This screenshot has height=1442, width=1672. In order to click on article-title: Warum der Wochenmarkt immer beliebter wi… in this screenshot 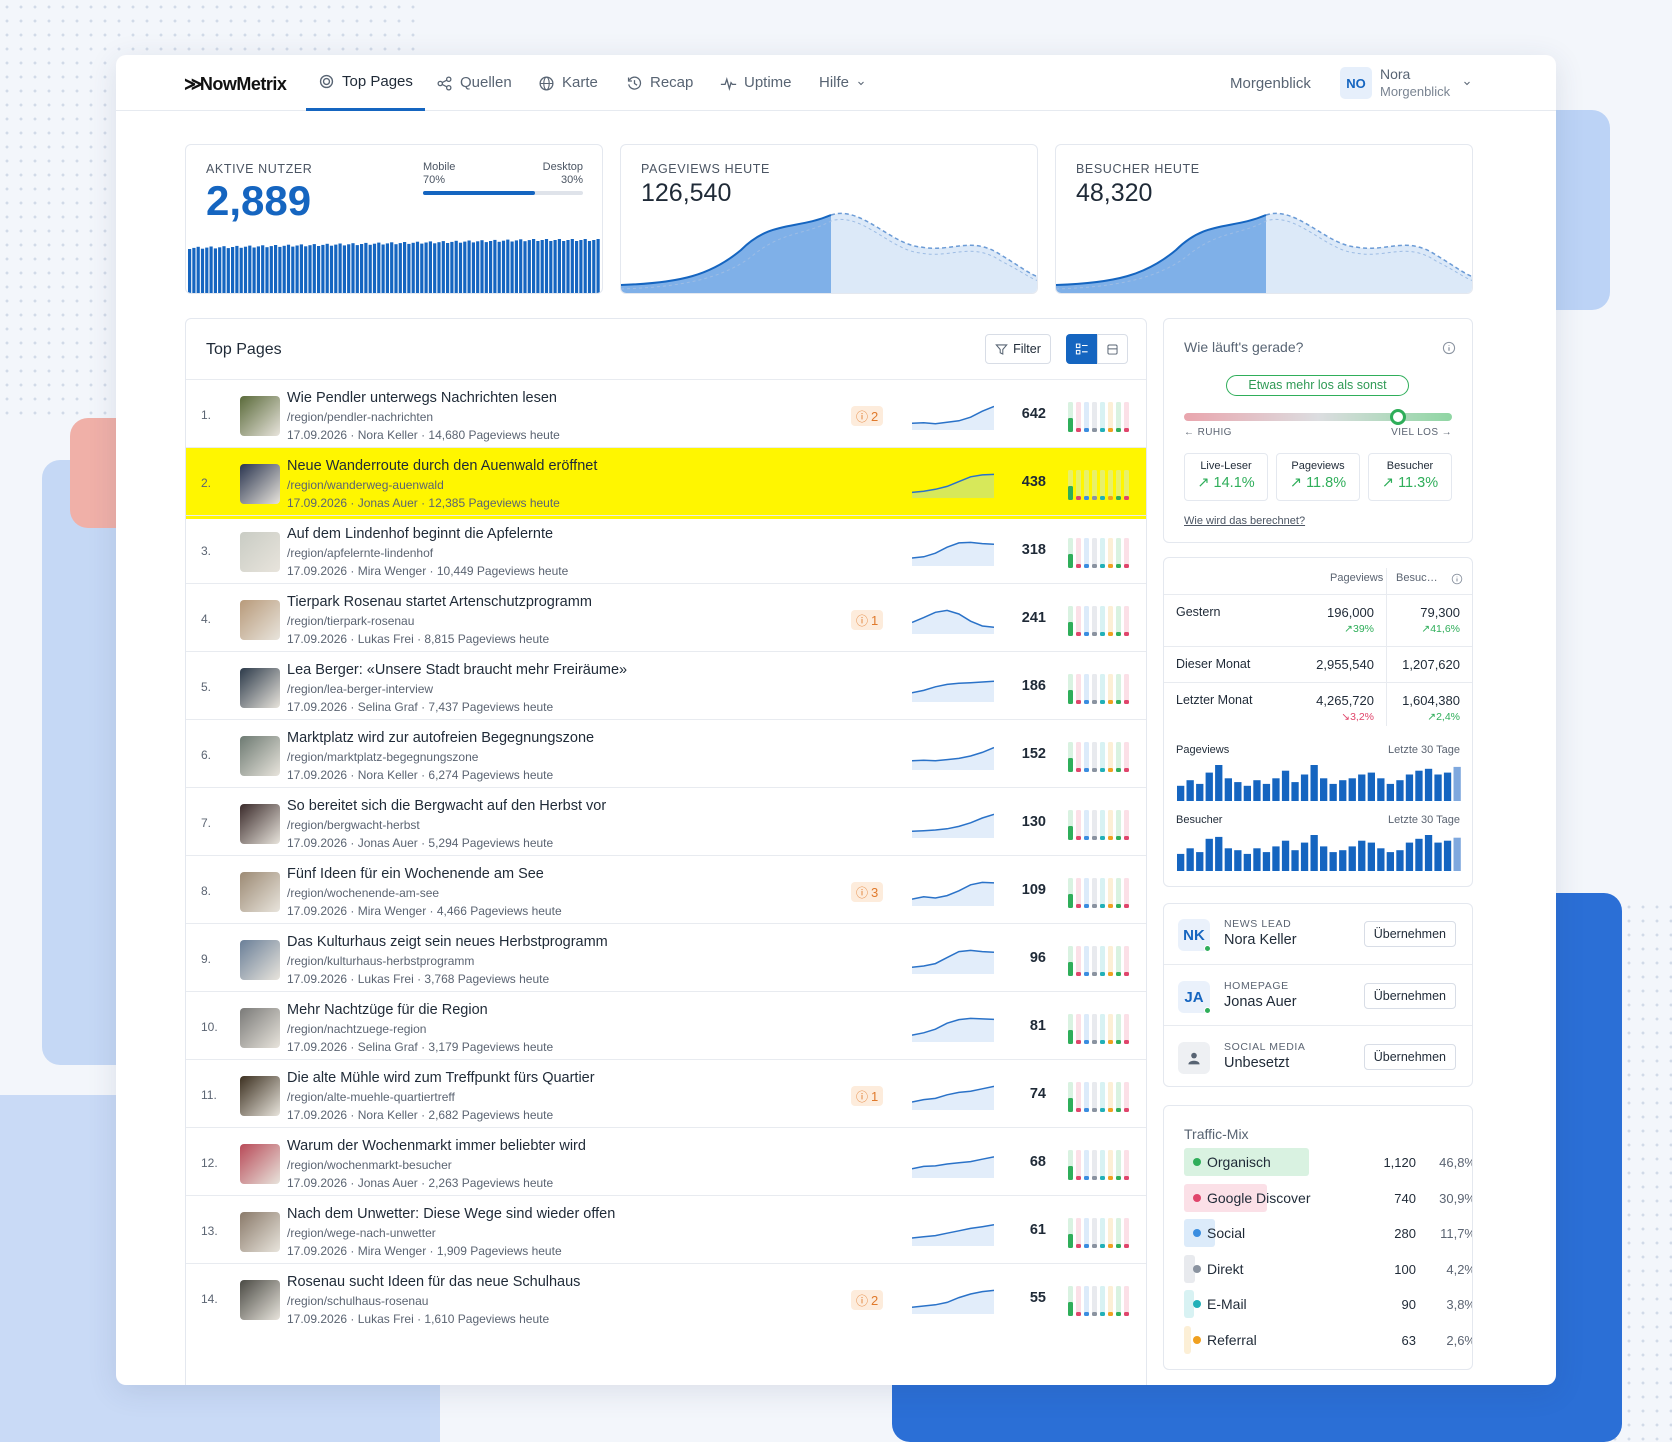, I will do `click(436, 1146)`.